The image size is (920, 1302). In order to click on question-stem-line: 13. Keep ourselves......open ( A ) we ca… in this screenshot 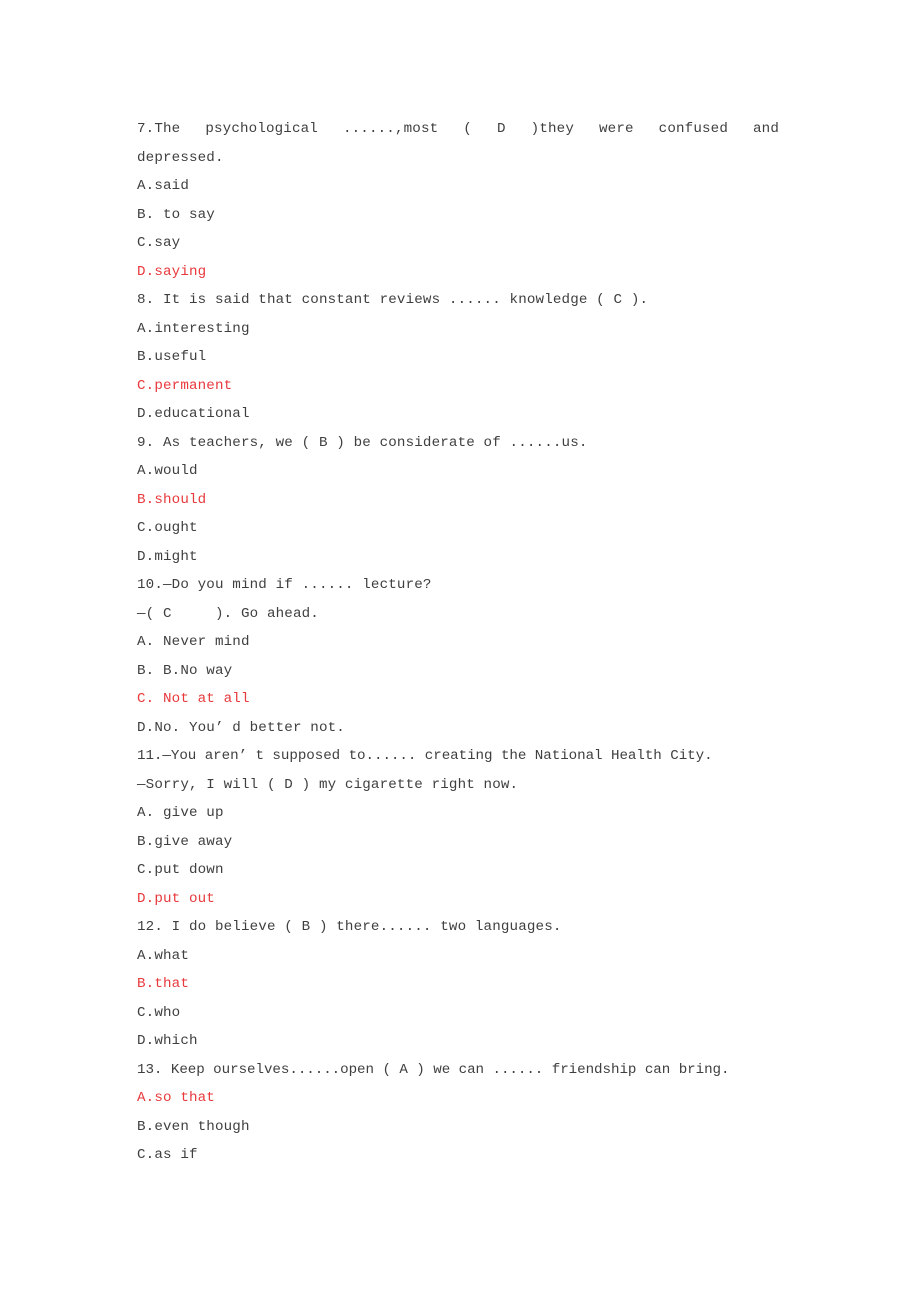, I will do `click(433, 1069)`.